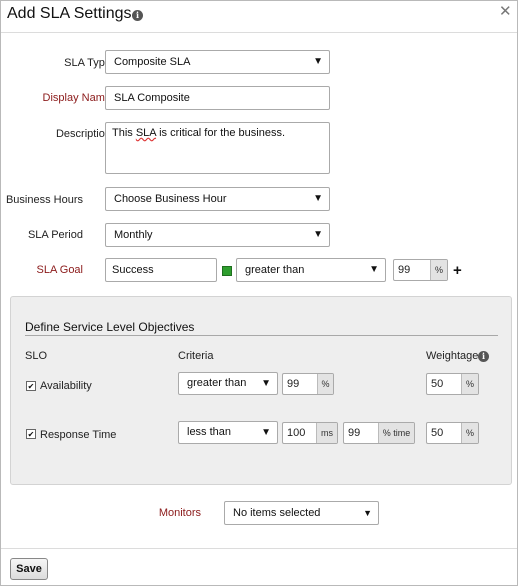 This screenshot has height=586, width=518. What do you see at coordinates (469, 384) in the screenshot?
I see `availability-weight-unit: %` at bounding box center [469, 384].